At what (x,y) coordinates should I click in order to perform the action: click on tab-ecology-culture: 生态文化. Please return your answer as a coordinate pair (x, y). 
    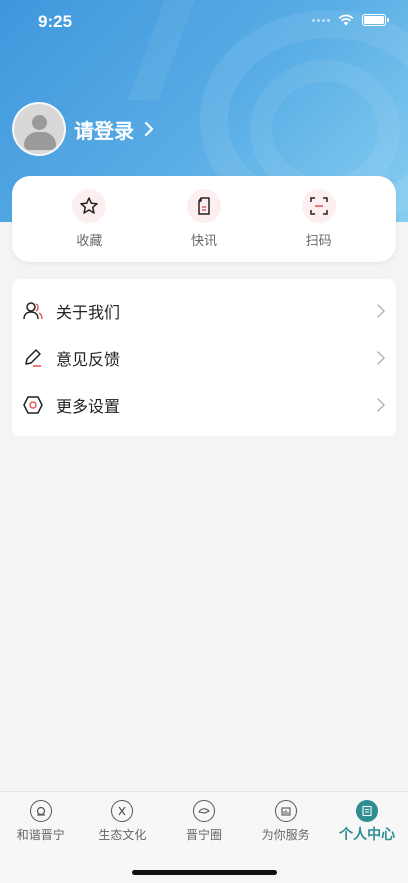
    Looking at the image, I should click on (123, 825).